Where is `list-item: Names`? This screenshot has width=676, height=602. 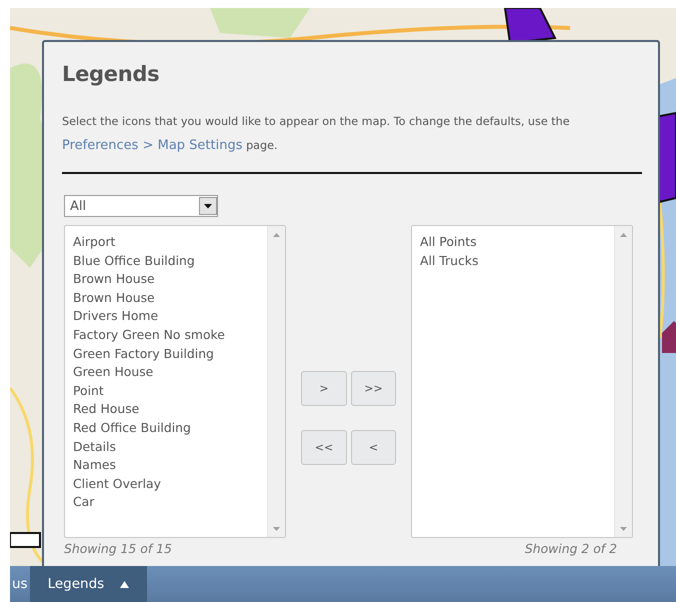
list-item: Names is located at coordinates (166, 465).